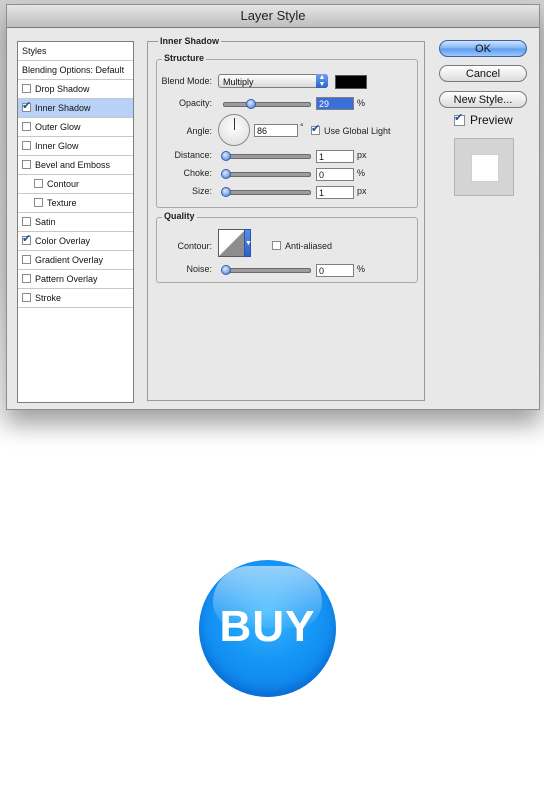 The image size is (544, 806). I want to click on distance-slider-knob, so click(226, 156).